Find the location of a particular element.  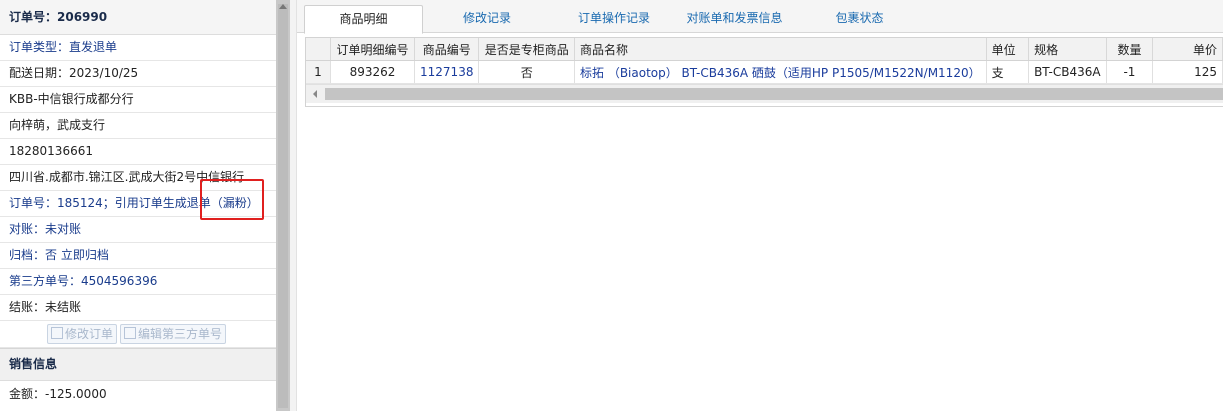

order-type: 订单类型：直发退单 is located at coordinates (138, 48).